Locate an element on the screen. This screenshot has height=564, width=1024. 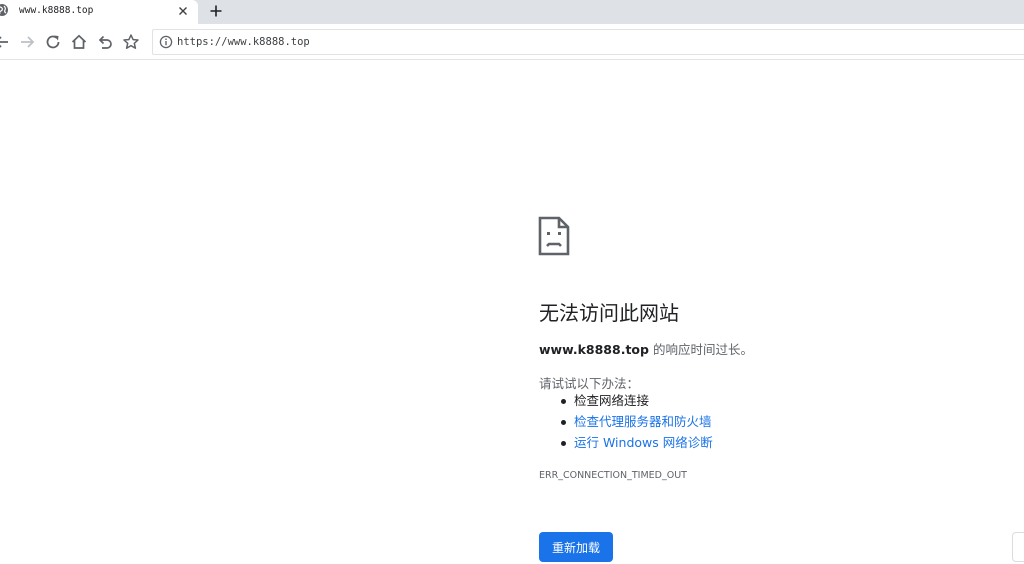
error-description: www.k8888.top 的响应时间过长。 is located at coordinates (646, 348).